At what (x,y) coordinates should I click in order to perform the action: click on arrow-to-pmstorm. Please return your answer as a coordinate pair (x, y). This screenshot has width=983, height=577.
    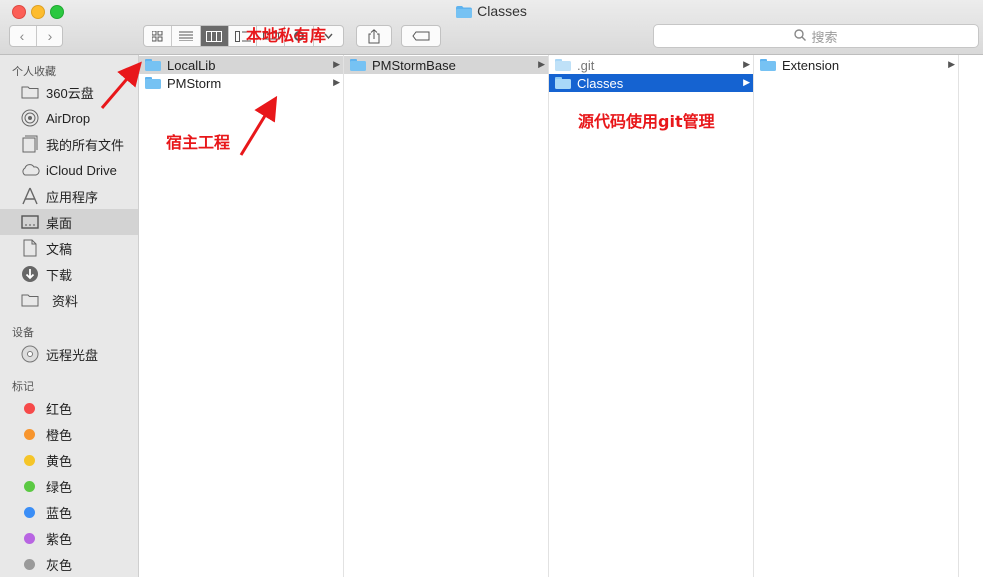
    Looking at the image, I should click on (258, 125).